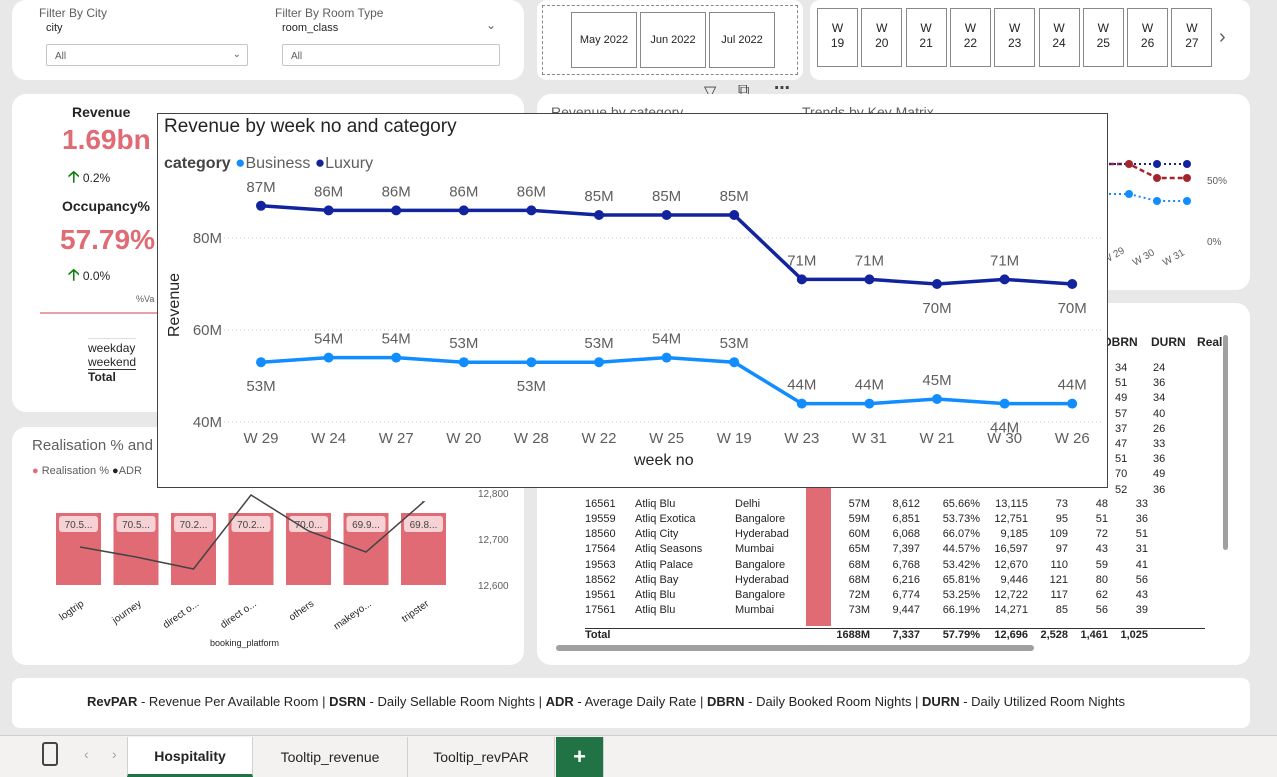  What do you see at coordinates (882, 37) in the screenshot?
I see `week-button: W 20` at bounding box center [882, 37].